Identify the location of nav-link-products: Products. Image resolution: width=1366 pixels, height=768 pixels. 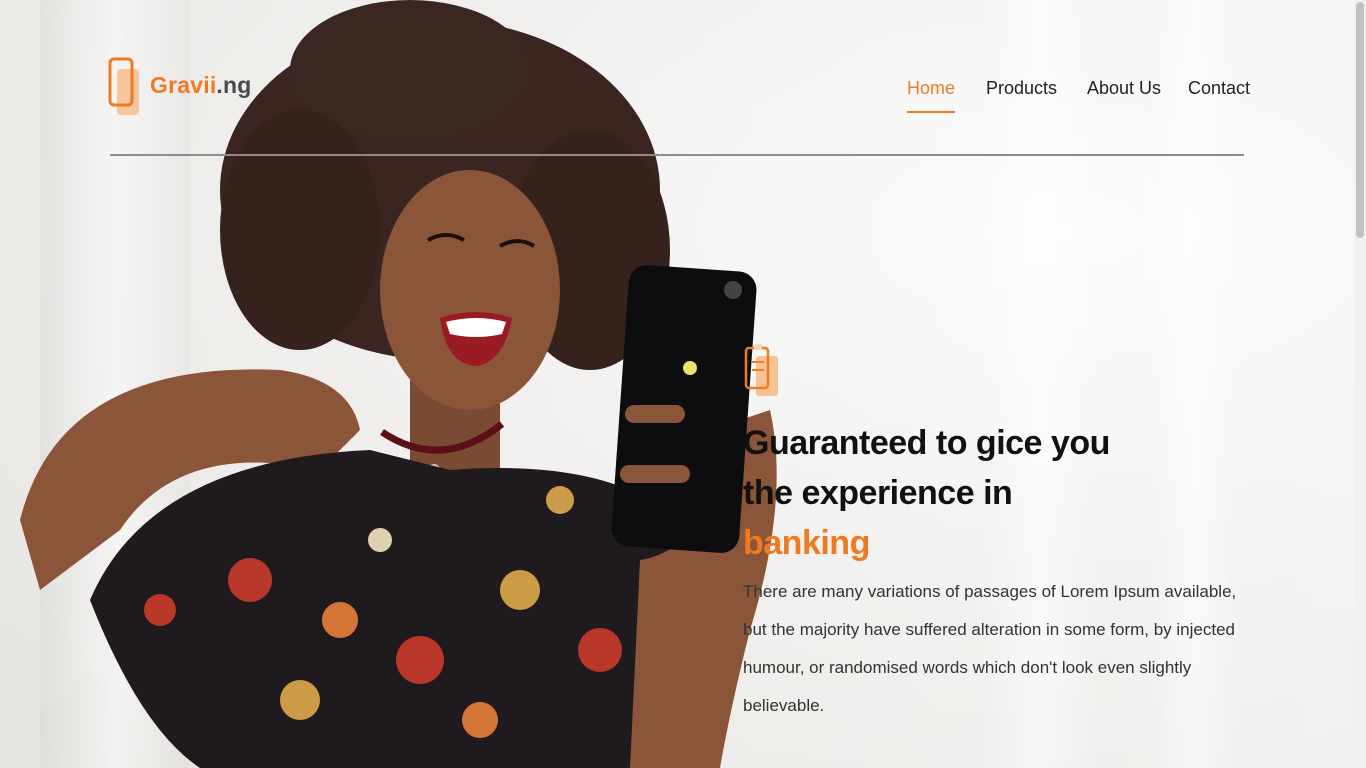
(1021, 94).